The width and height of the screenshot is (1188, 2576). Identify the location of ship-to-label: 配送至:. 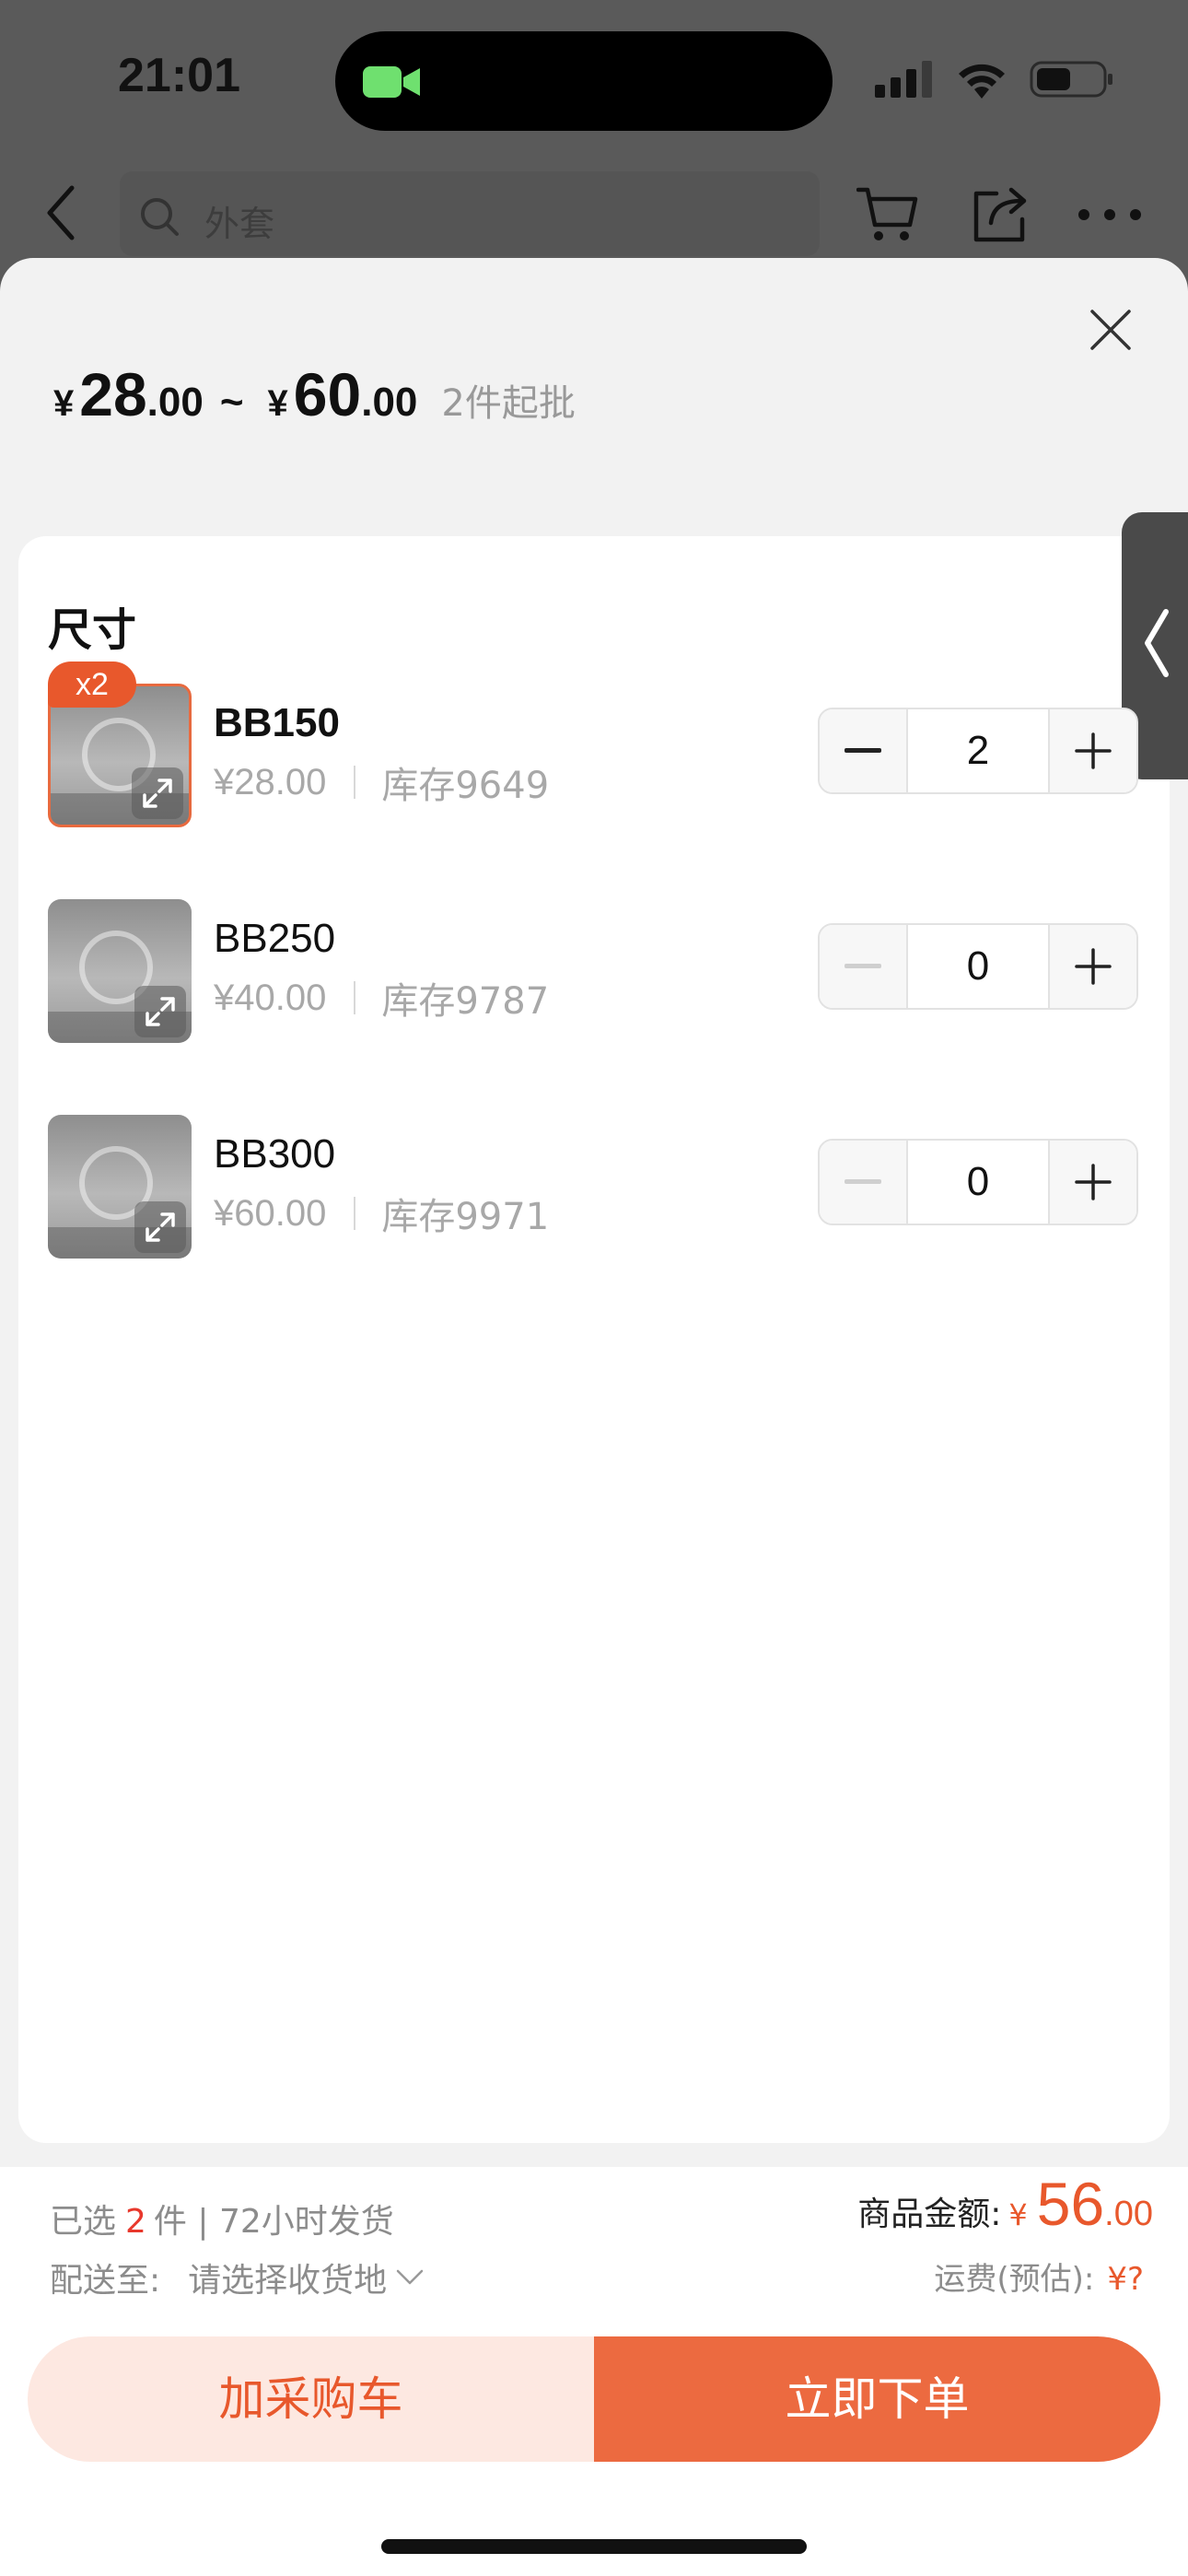
(105, 2281).